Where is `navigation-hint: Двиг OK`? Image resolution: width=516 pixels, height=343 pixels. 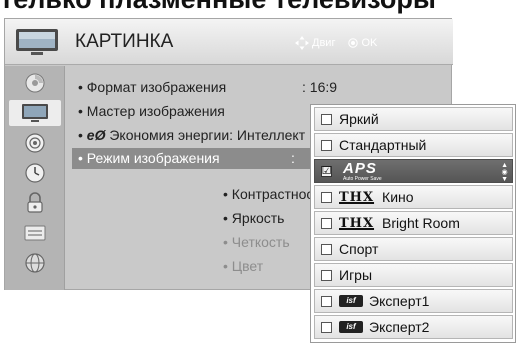
navigation-hint: Двиг OK is located at coordinates (336, 43).